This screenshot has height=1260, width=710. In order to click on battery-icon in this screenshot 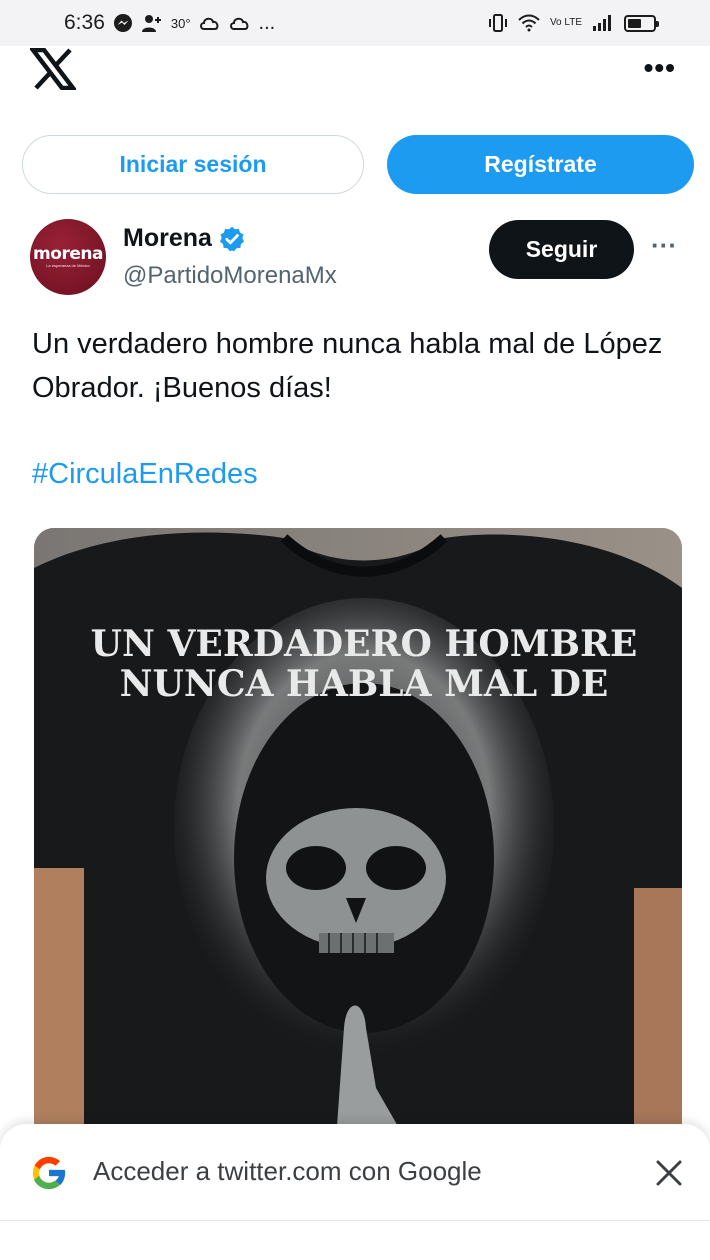, I will do `click(641, 23)`.